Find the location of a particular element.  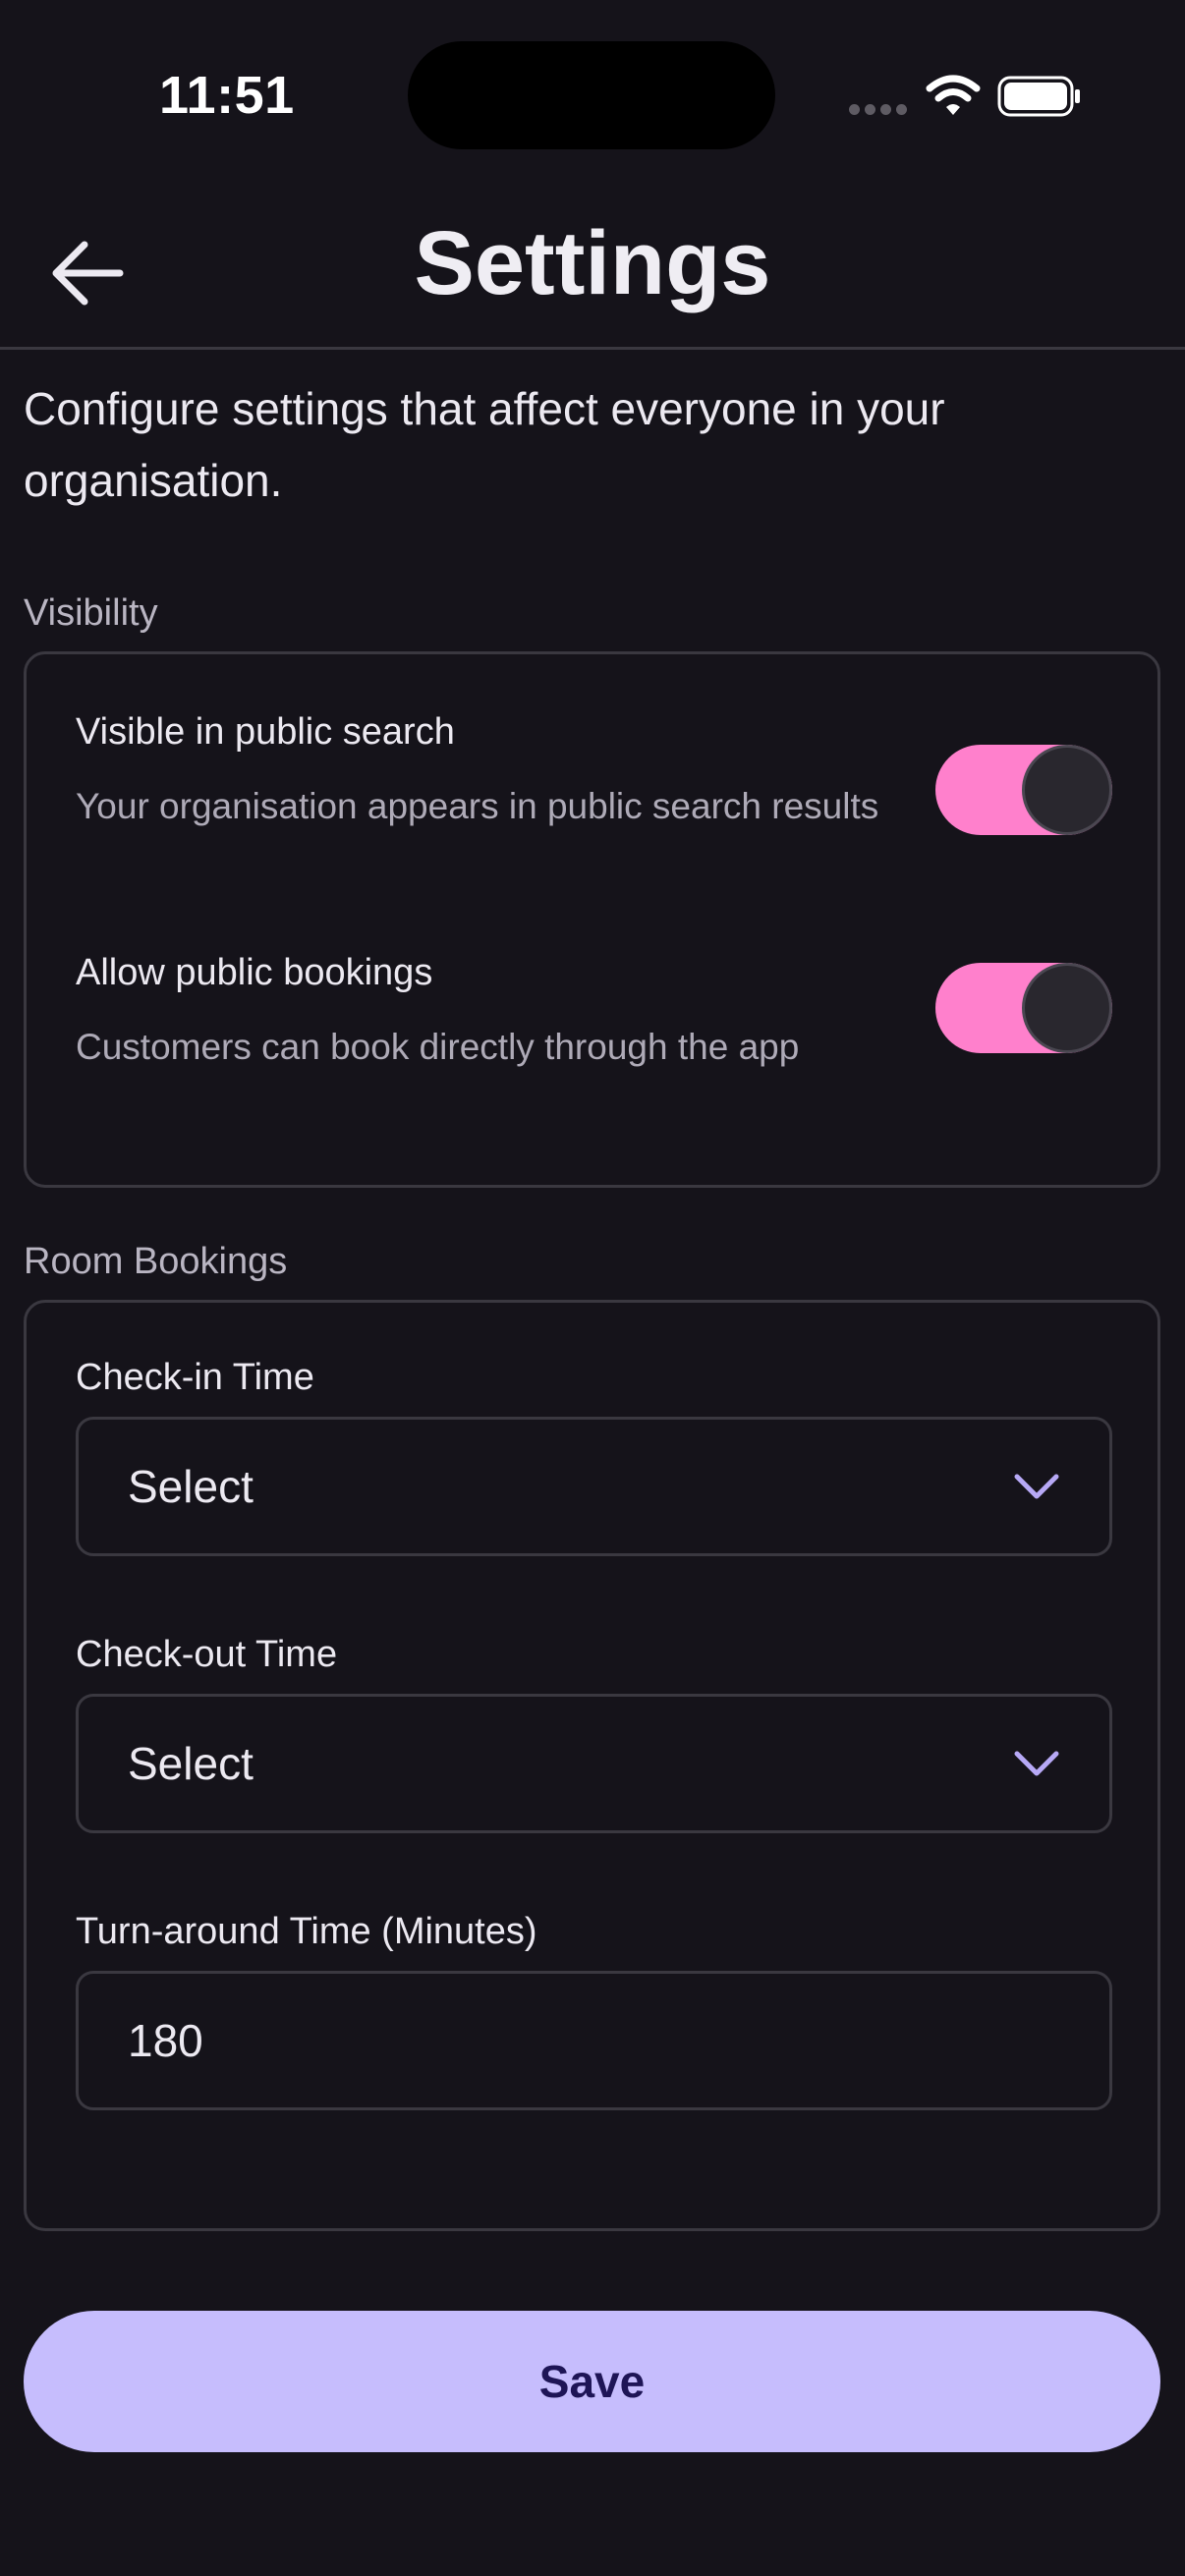

check-in-select: Select is located at coordinates (594, 1486).